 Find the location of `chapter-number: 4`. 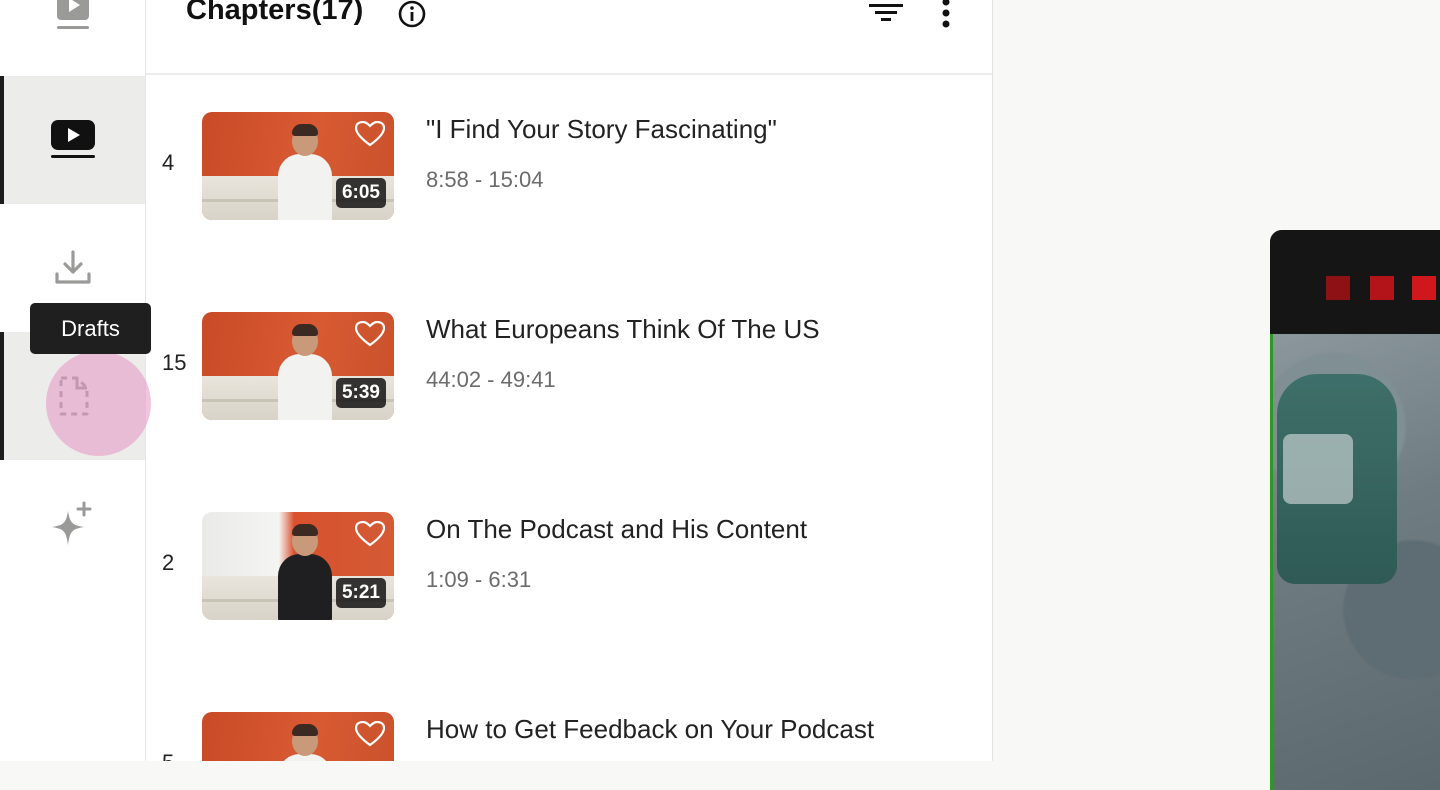

chapter-number: 4 is located at coordinates (168, 162).